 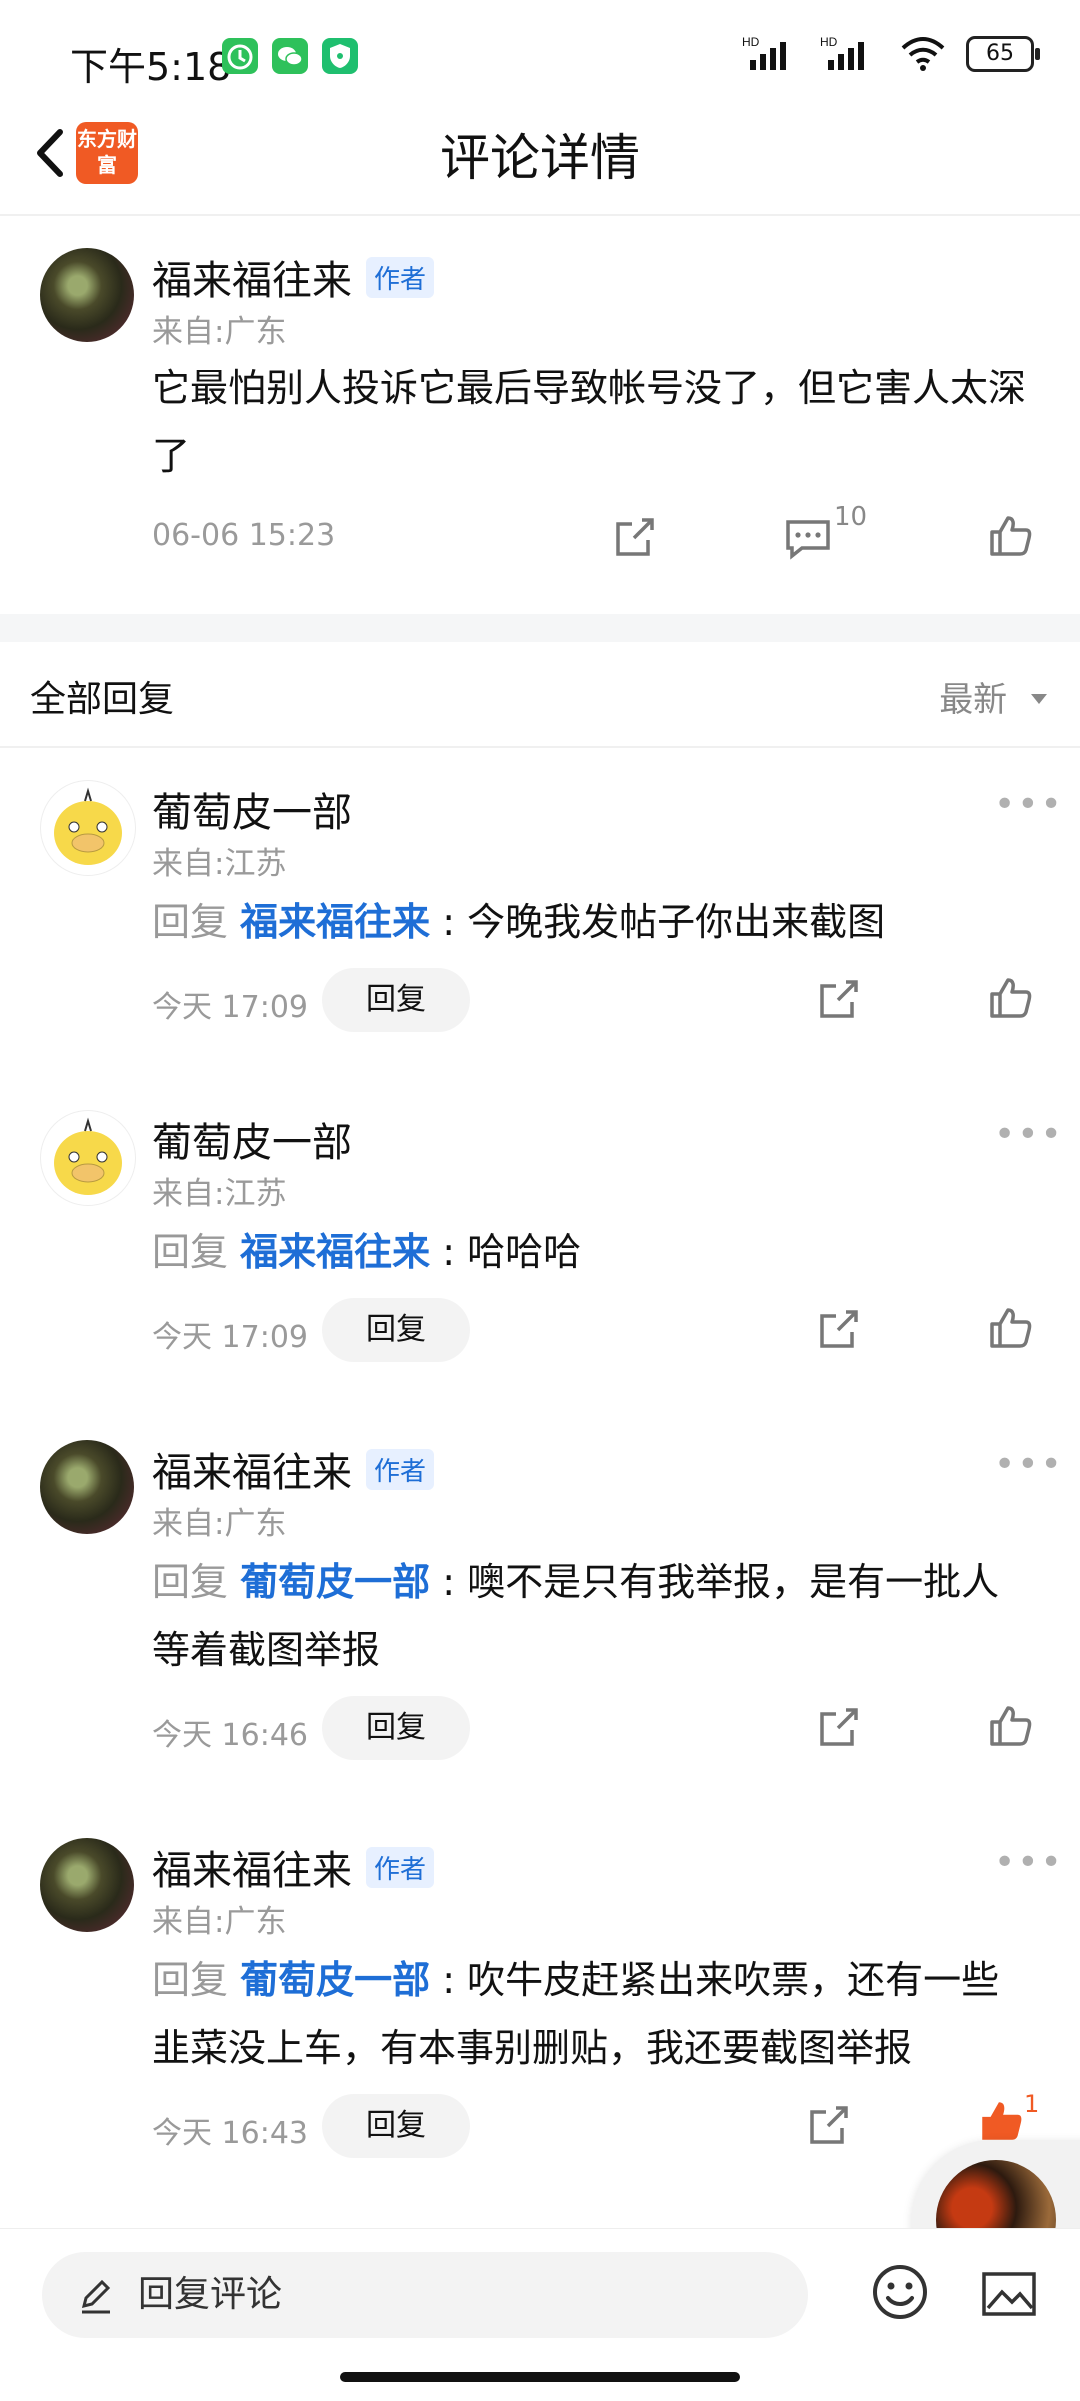 I want to click on alarm-icon, so click(x=240, y=56).